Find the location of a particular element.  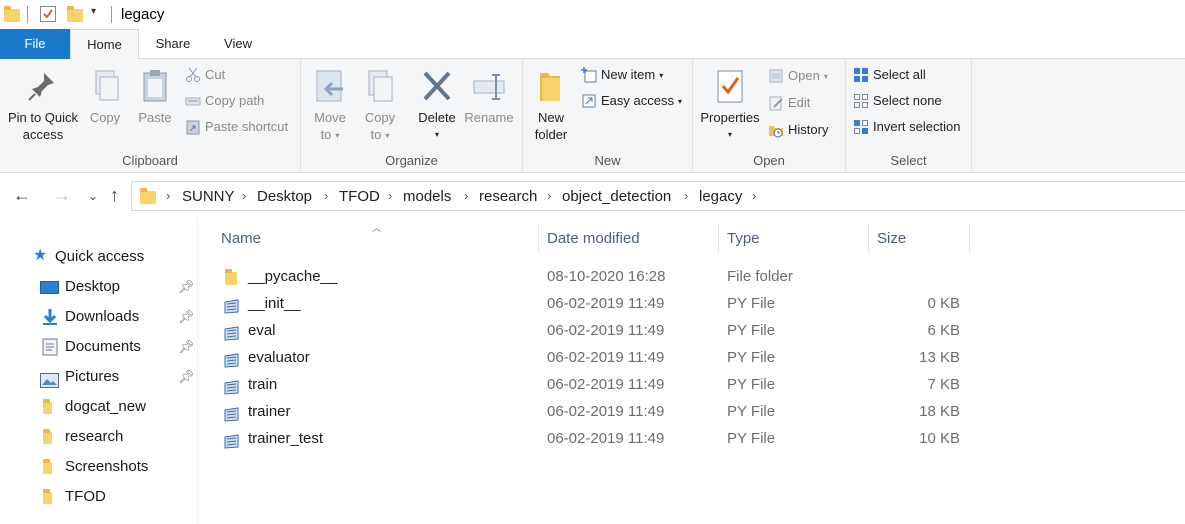

select-all-icon is located at coordinates (861, 75).